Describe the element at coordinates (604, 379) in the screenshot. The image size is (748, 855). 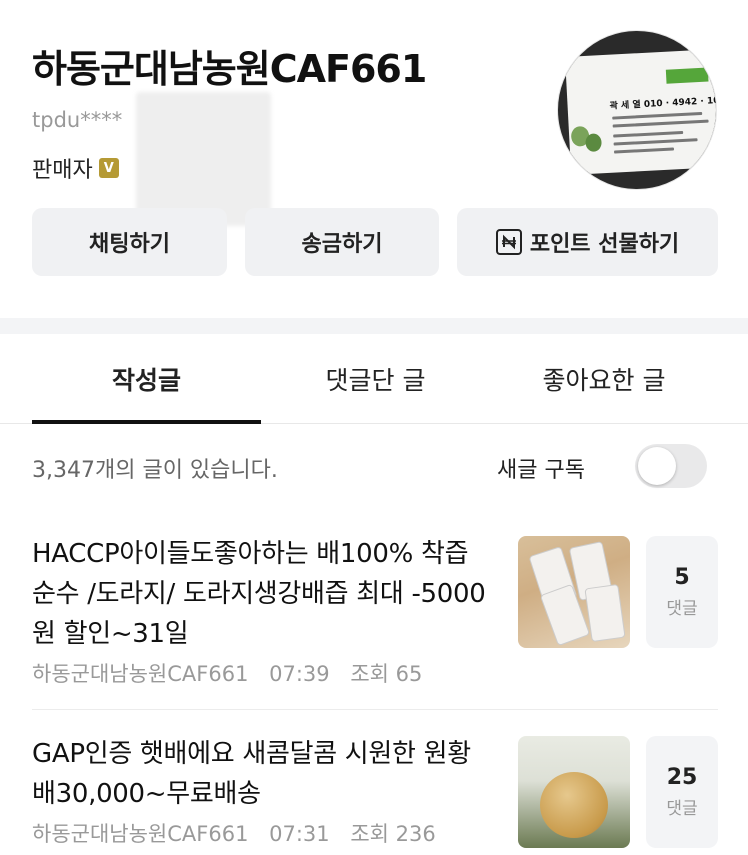
I see `tab-liked: 좋아요한 글` at that location.